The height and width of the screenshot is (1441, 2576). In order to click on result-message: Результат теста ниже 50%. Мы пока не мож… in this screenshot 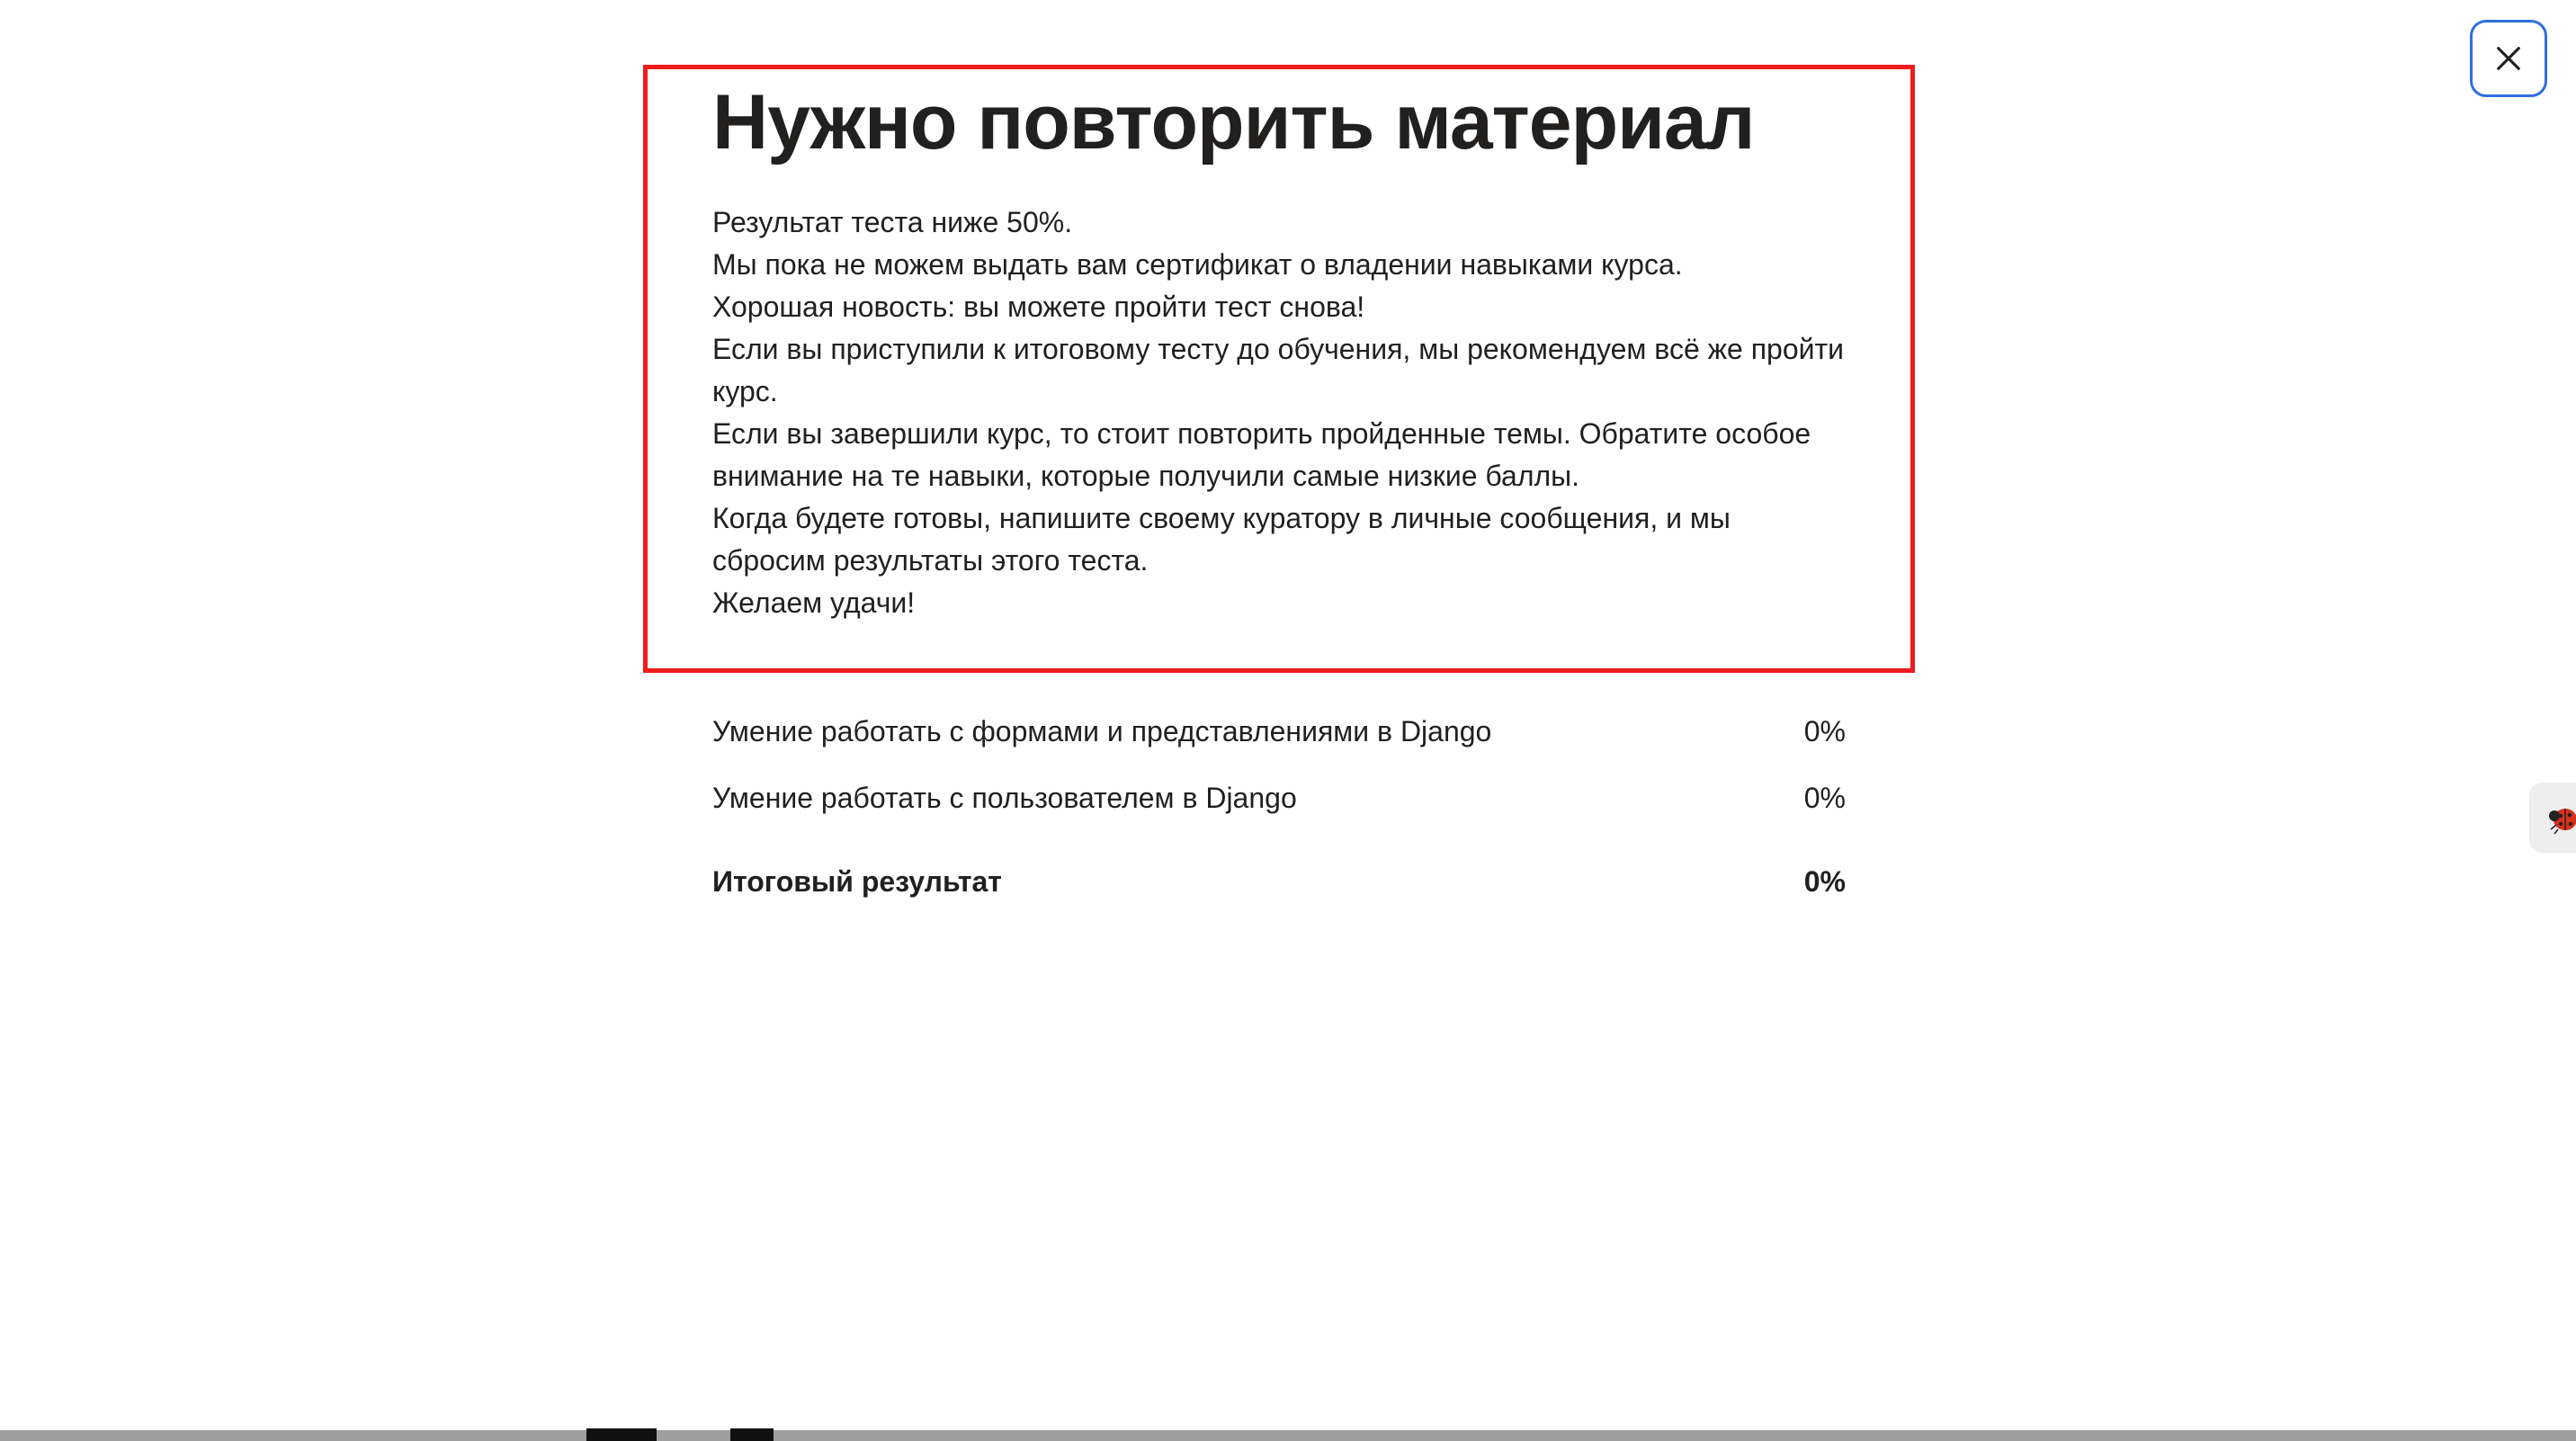, I will do `click(1279, 412)`.